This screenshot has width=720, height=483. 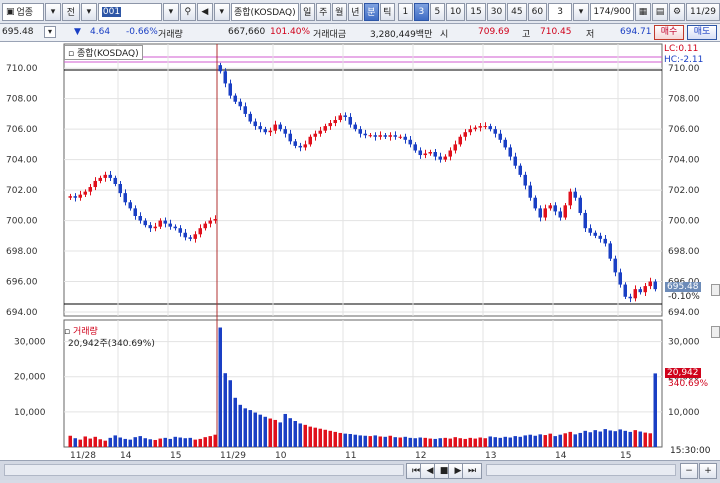 What do you see at coordinates (221, 11) in the screenshot?
I see `menu-dropdown-button: ▾` at bounding box center [221, 11].